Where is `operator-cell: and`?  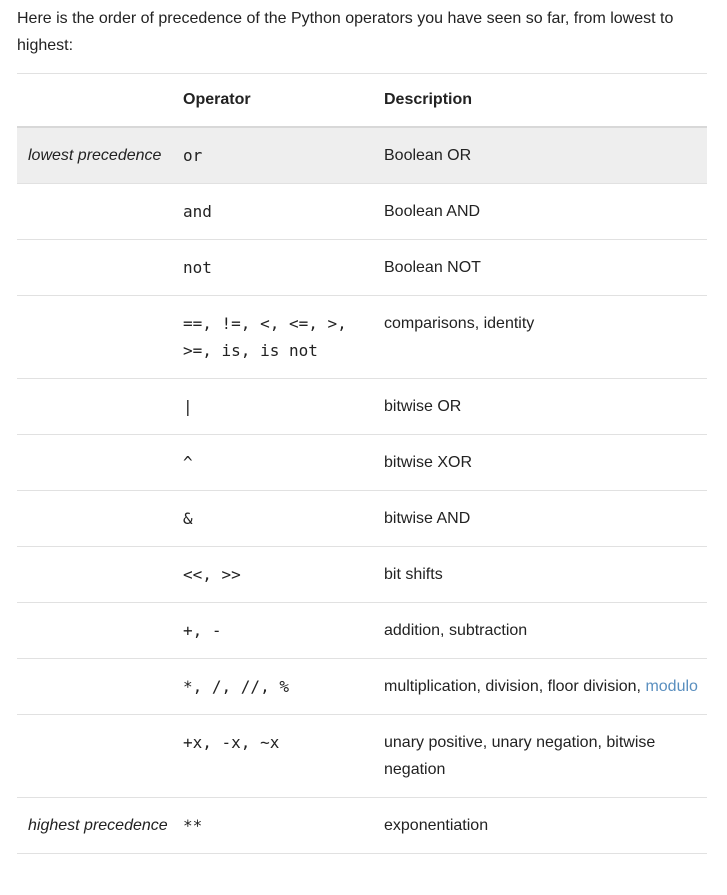
operator-cell: and is located at coordinates (283, 211).